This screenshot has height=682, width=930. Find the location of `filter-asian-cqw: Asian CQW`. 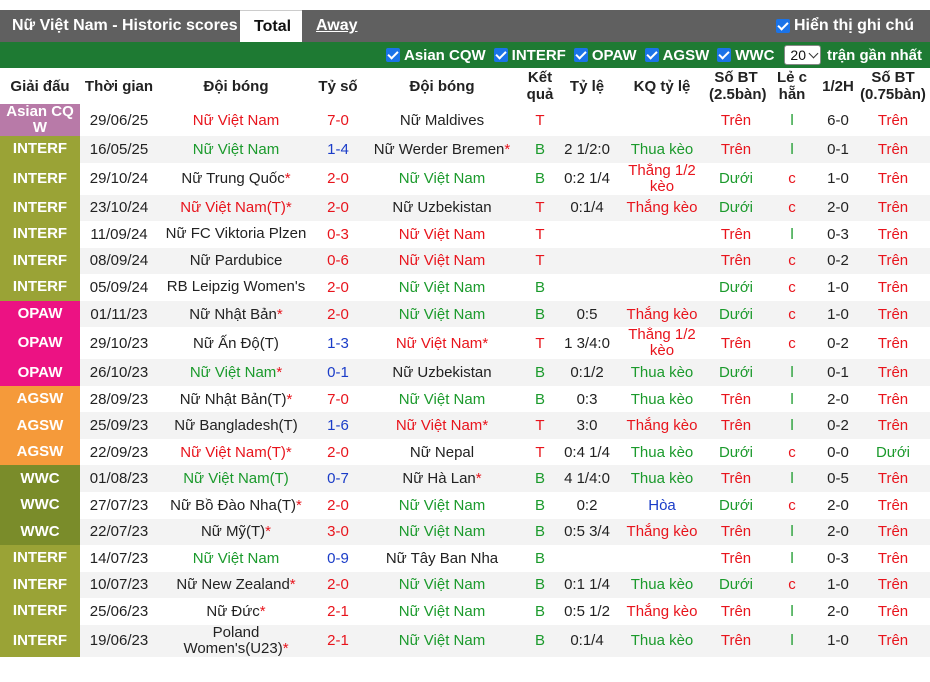

filter-asian-cqw: Asian CQW is located at coordinates (435, 55).